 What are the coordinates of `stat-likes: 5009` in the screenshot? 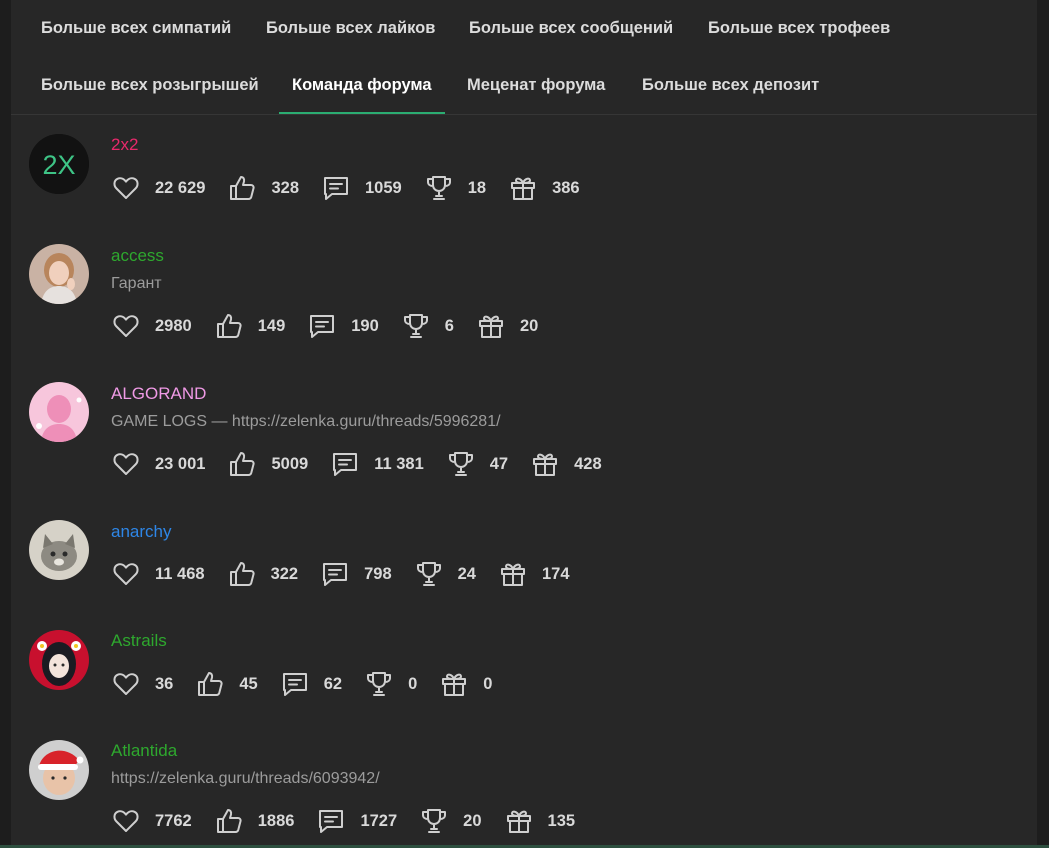 It's located at (267, 464).